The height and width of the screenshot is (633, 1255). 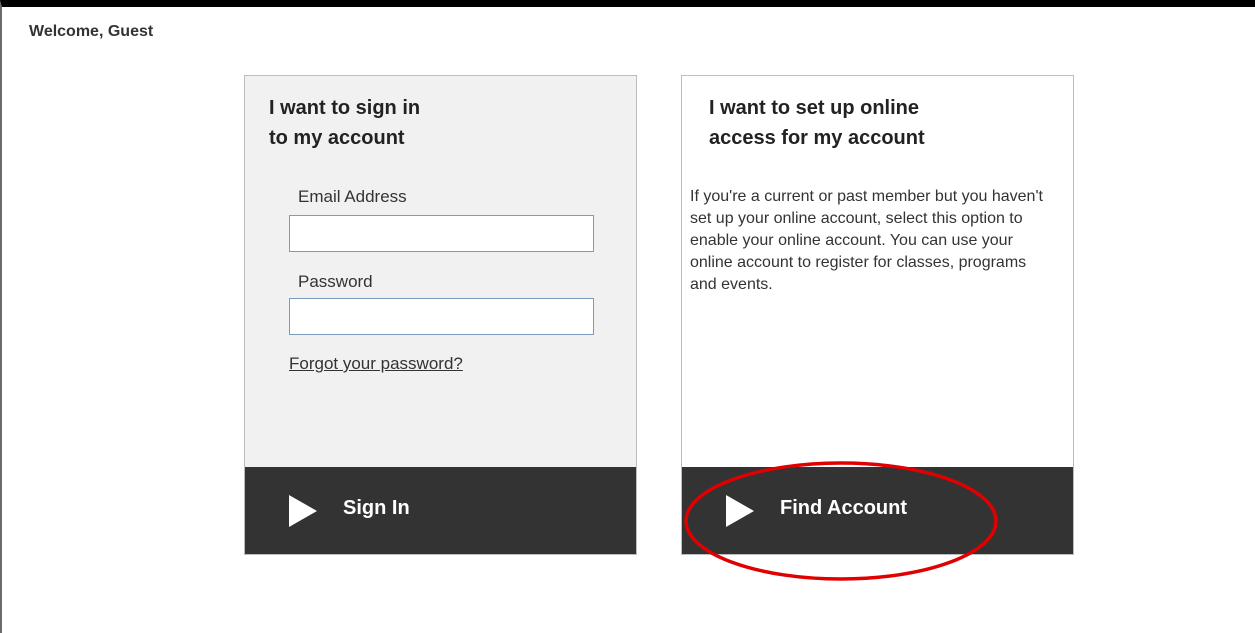 What do you see at coordinates (91, 31) in the screenshot?
I see `welcome-text: Welcome, Guest` at bounding box center [91, 31].